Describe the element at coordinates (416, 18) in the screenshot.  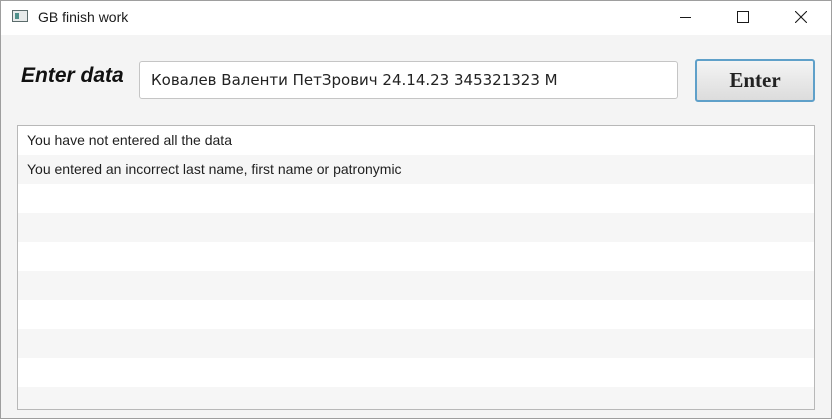
I see `title-bar: GB finish work` at that location.